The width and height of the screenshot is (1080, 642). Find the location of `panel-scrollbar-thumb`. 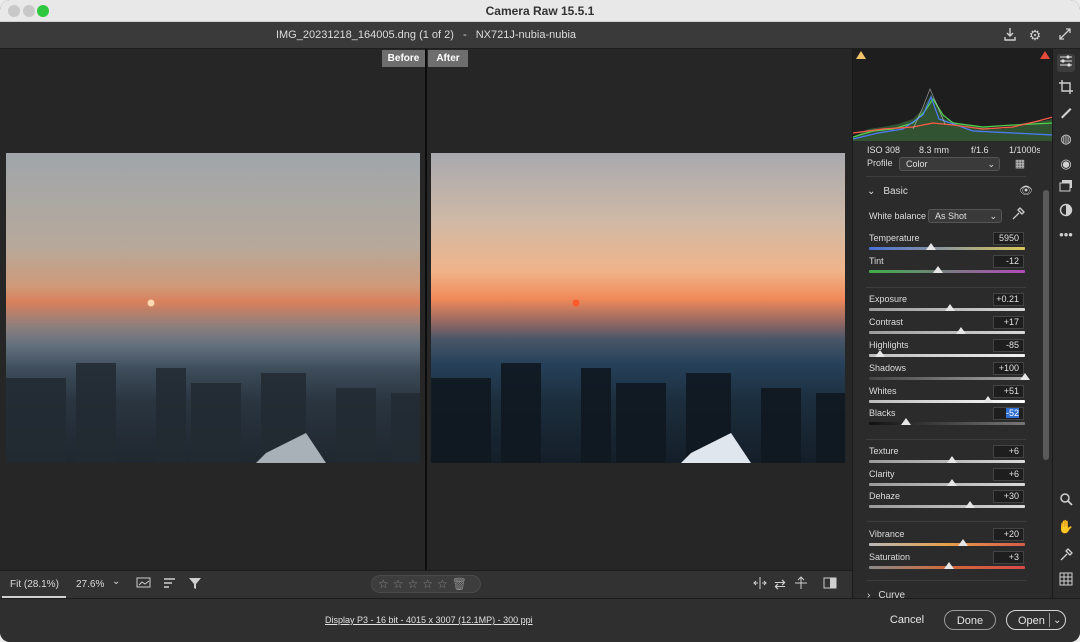

panel-scrollbar-thumb is located at coordinates (1046, 325).